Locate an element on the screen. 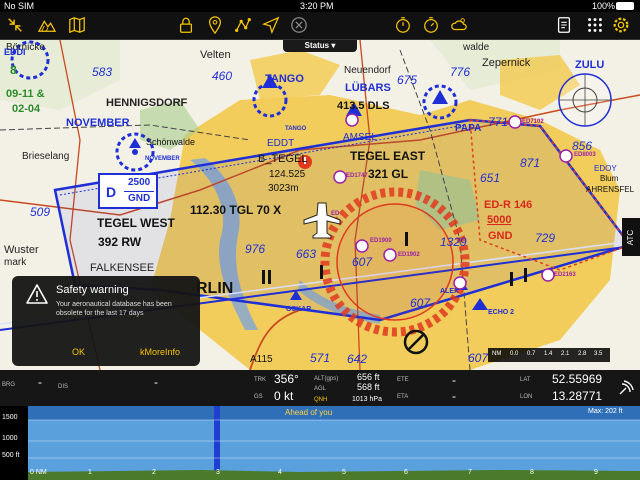 Image resolution: width=640 pixels, height=480 pixels. scale-unit: NM is located at coordinates (497, 354).